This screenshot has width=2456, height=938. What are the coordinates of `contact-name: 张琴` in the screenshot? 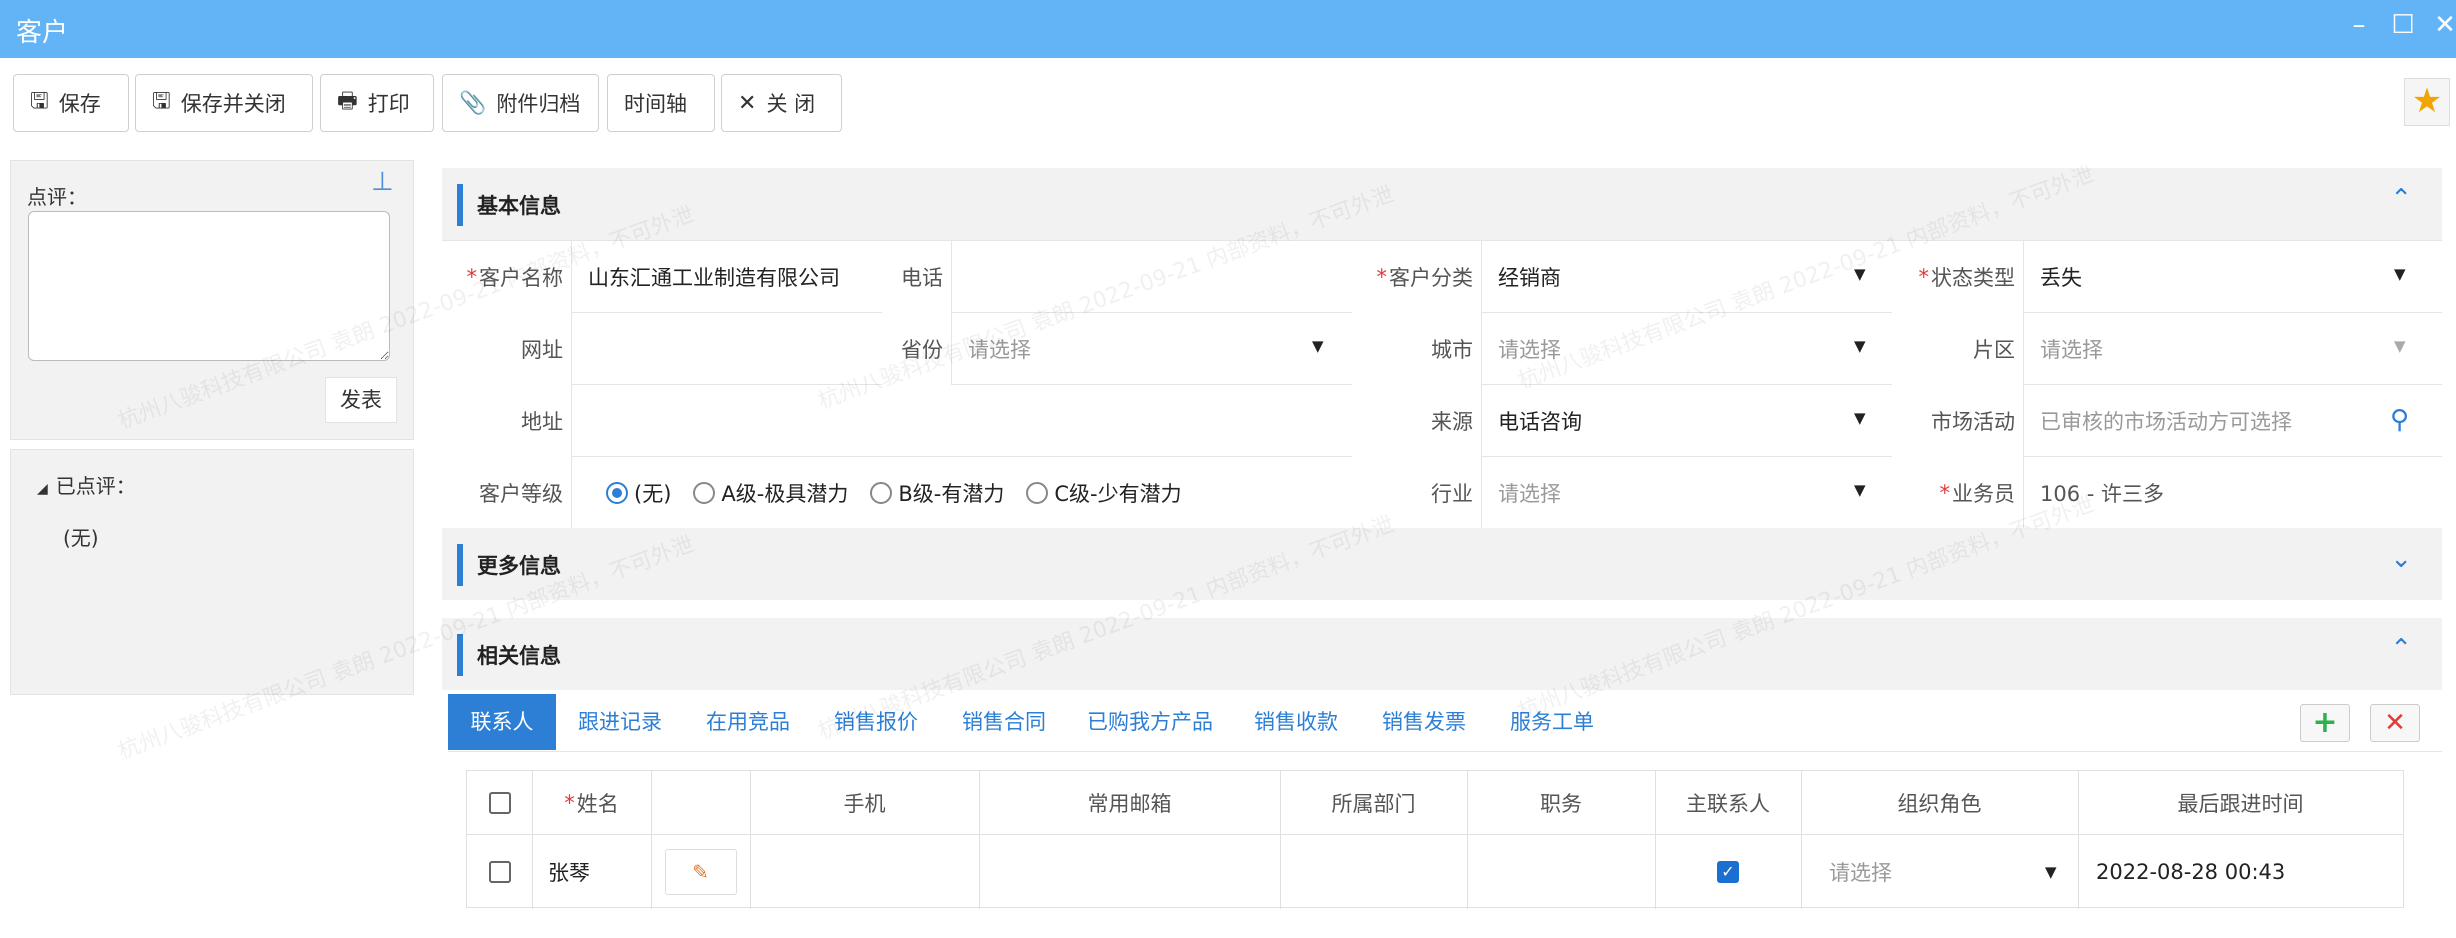 It's located at (591, 872).